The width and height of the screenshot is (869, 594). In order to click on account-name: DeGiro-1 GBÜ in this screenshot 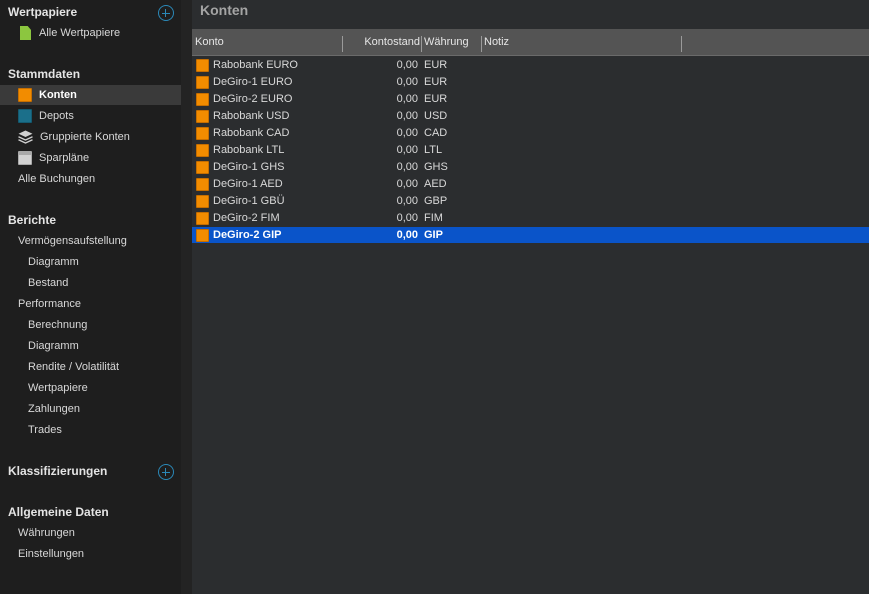, I will do `click(249, 201)`.